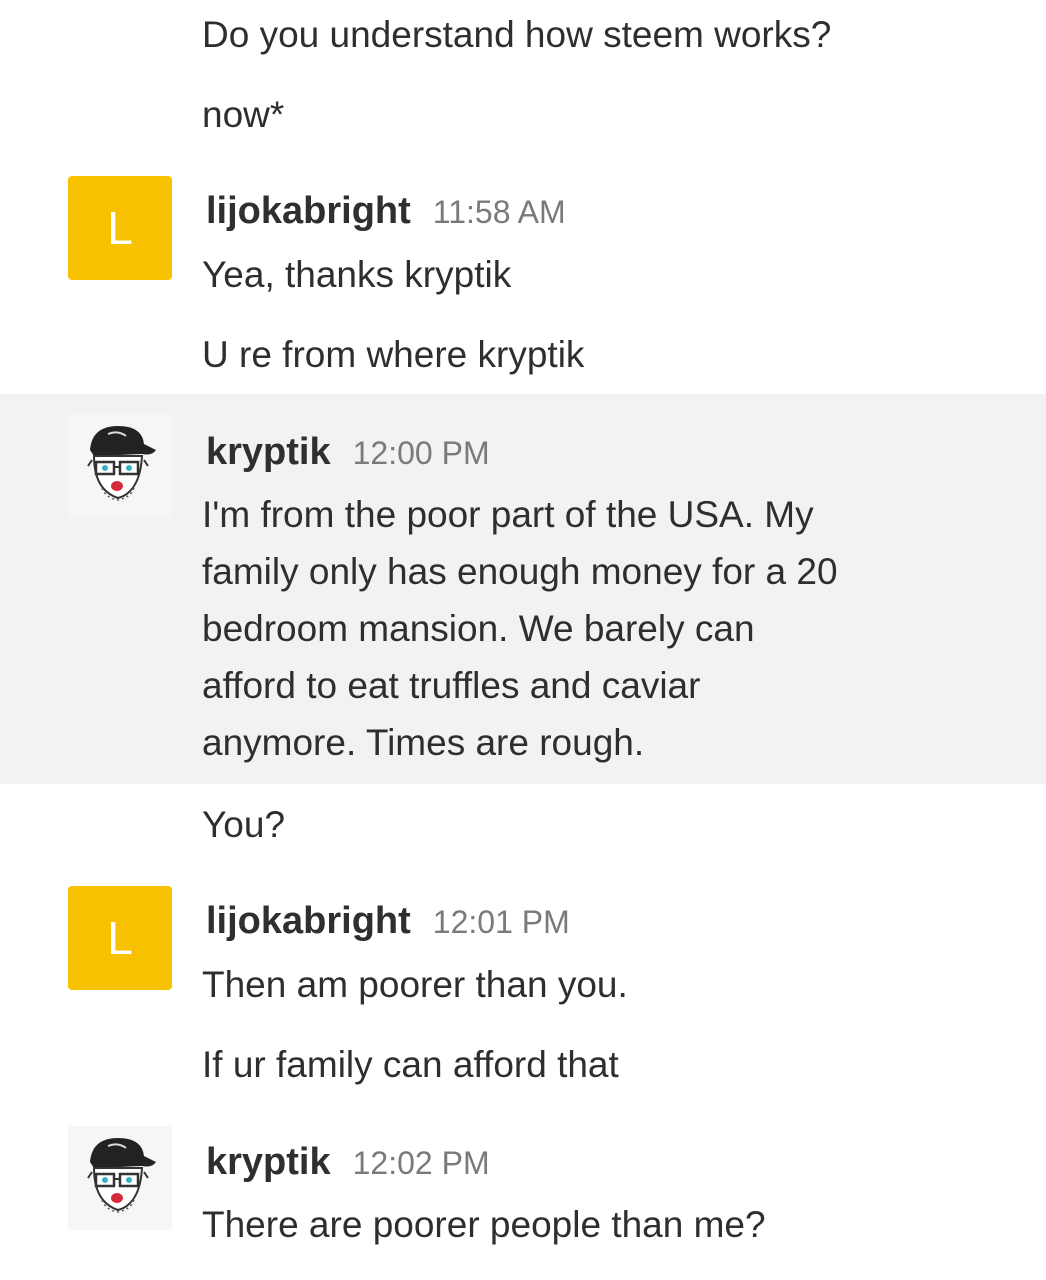  I want to click on message-text-line: afford to eat truffles and caviar, so click(451, 685).